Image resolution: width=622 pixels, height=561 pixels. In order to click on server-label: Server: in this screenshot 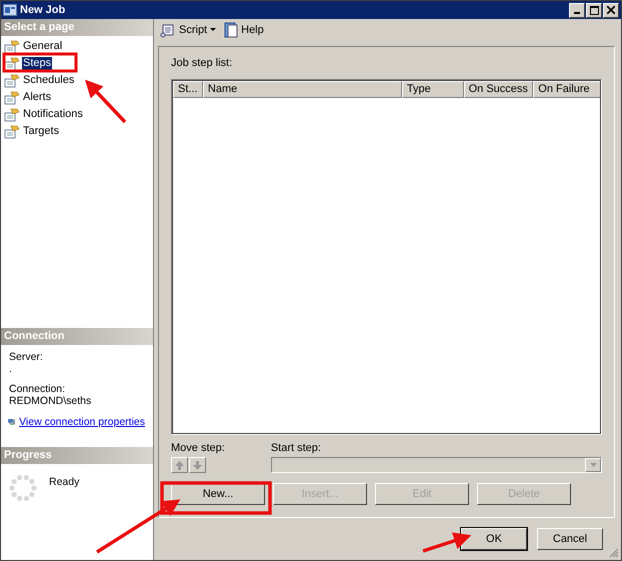, I will do `click(26, 357)`.